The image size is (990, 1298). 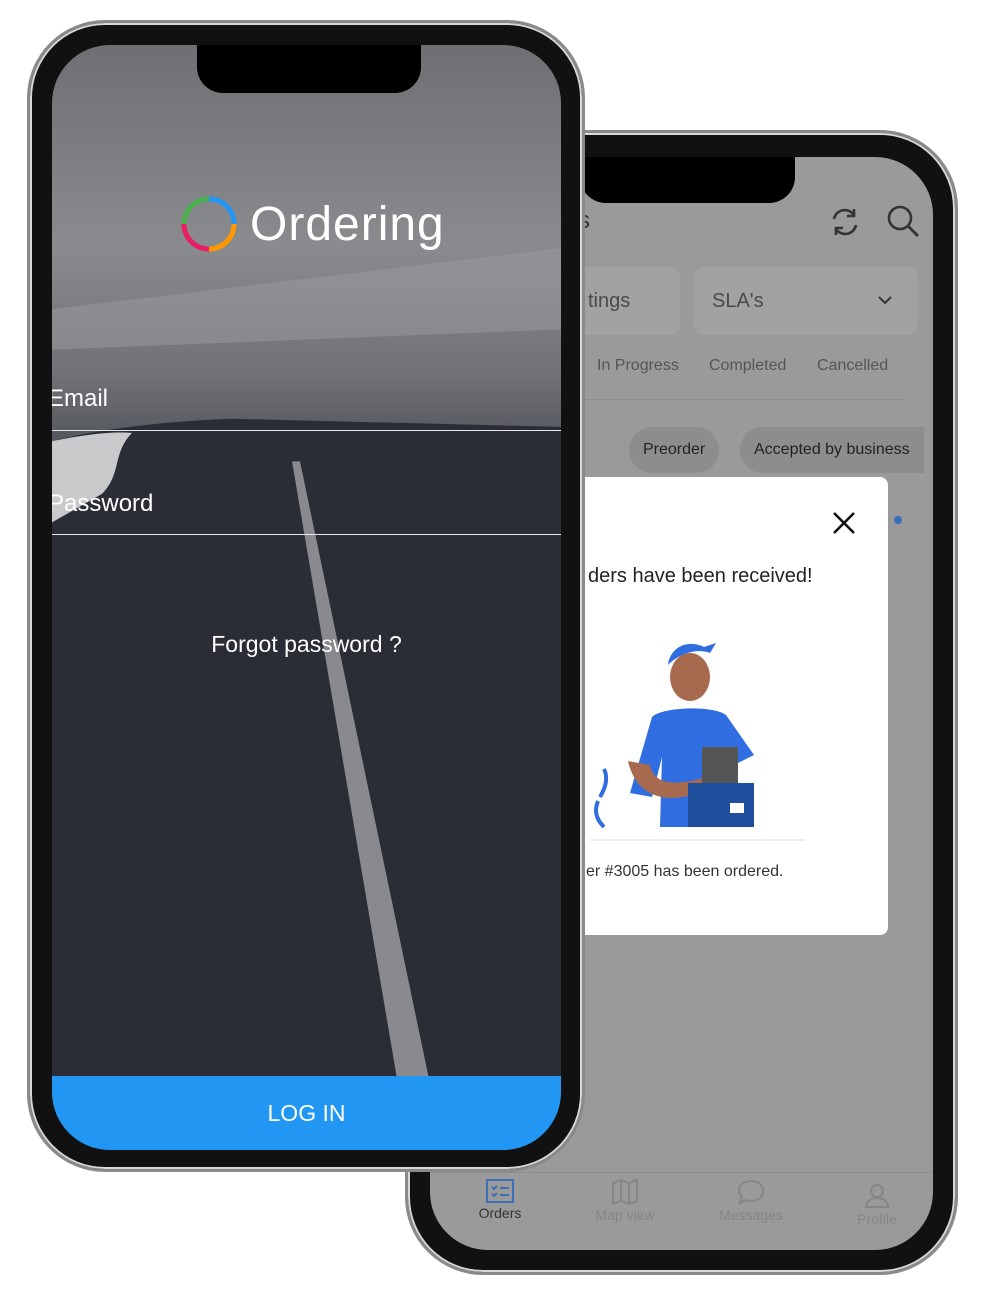 What do you see at coordinates (738, 300) in the screenshot?
I see `sla-label: SLA's` at bounding box center [738, 300].